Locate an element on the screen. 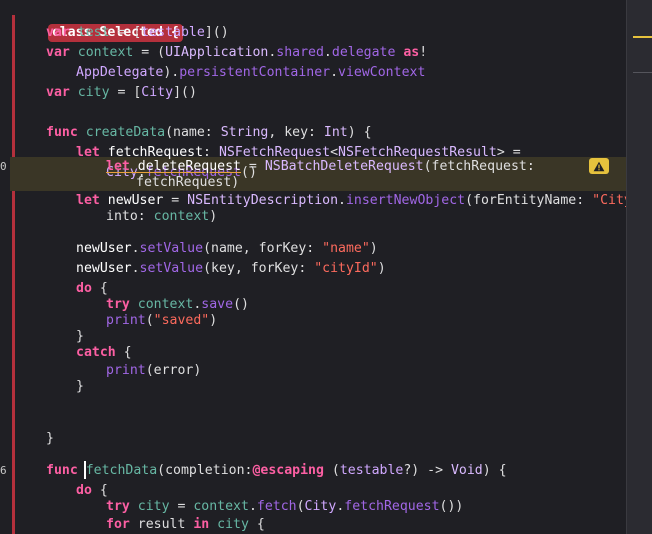  code-line: for result in city { is located at coordinates (185, 524).